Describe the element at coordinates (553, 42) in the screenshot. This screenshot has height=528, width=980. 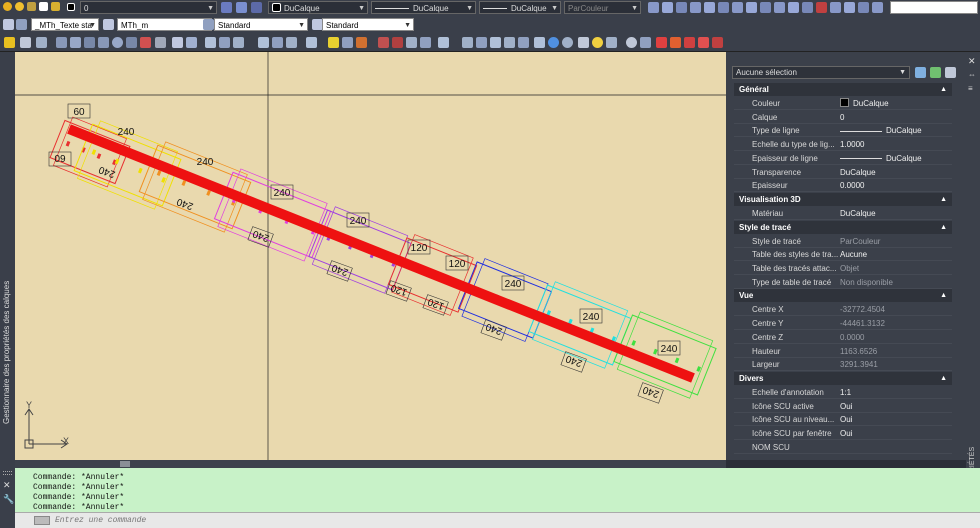
I see `globe-icon` at that location.